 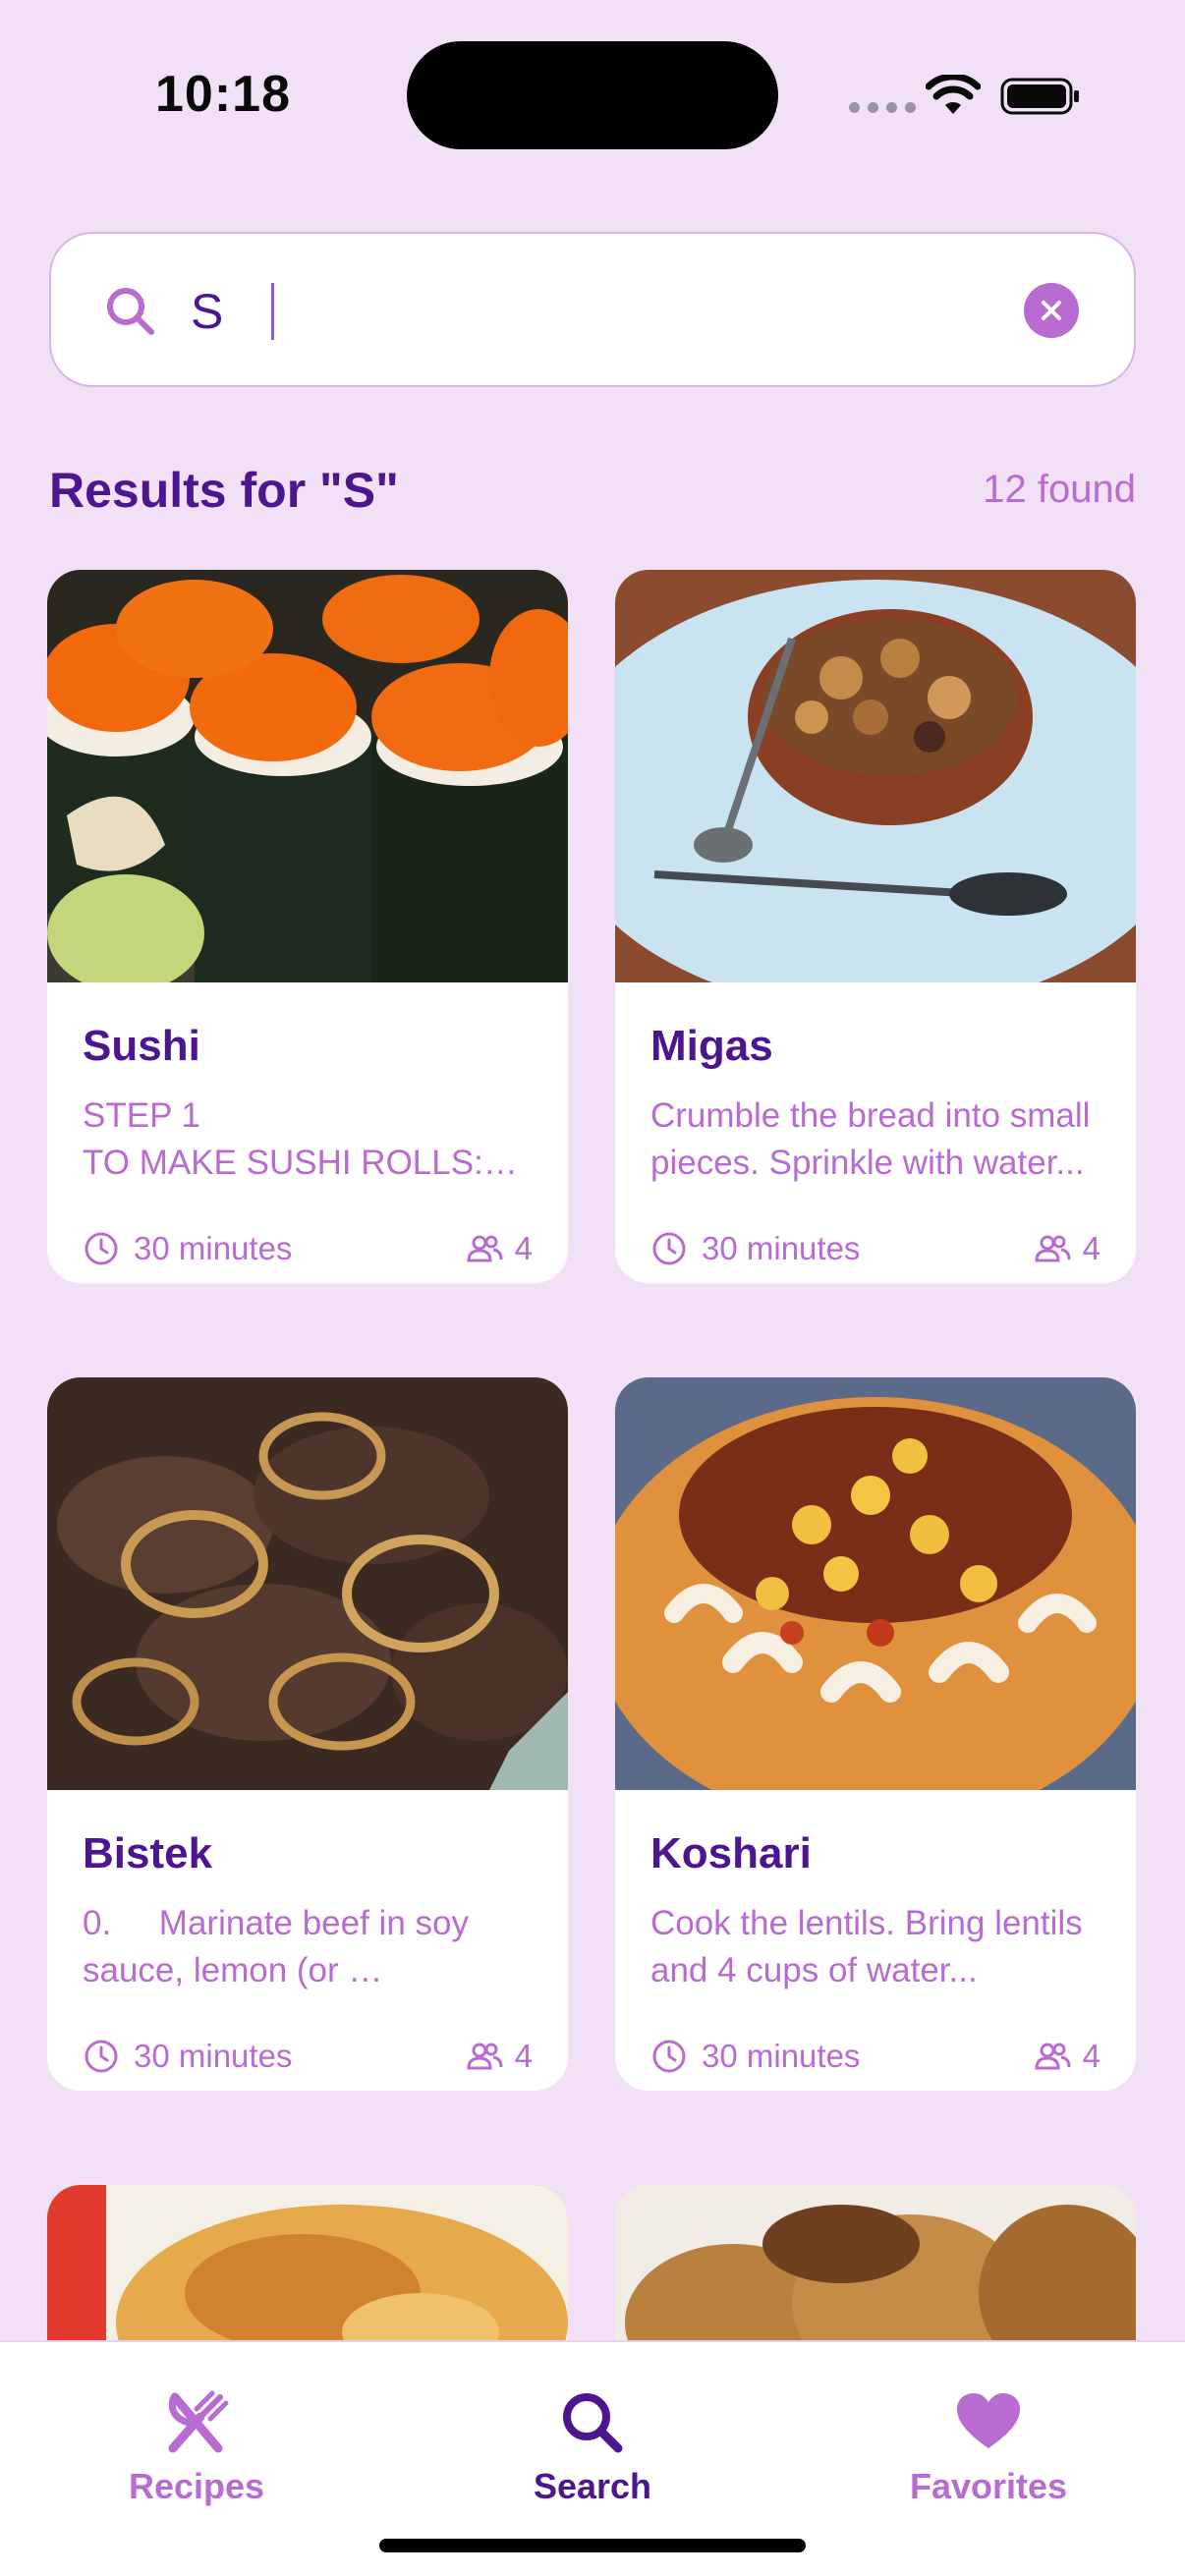 What do you see at coordinates (197, 2486) in the screenshot?
I see `tab-label: Recipes` at bounding box center [197, 2486].